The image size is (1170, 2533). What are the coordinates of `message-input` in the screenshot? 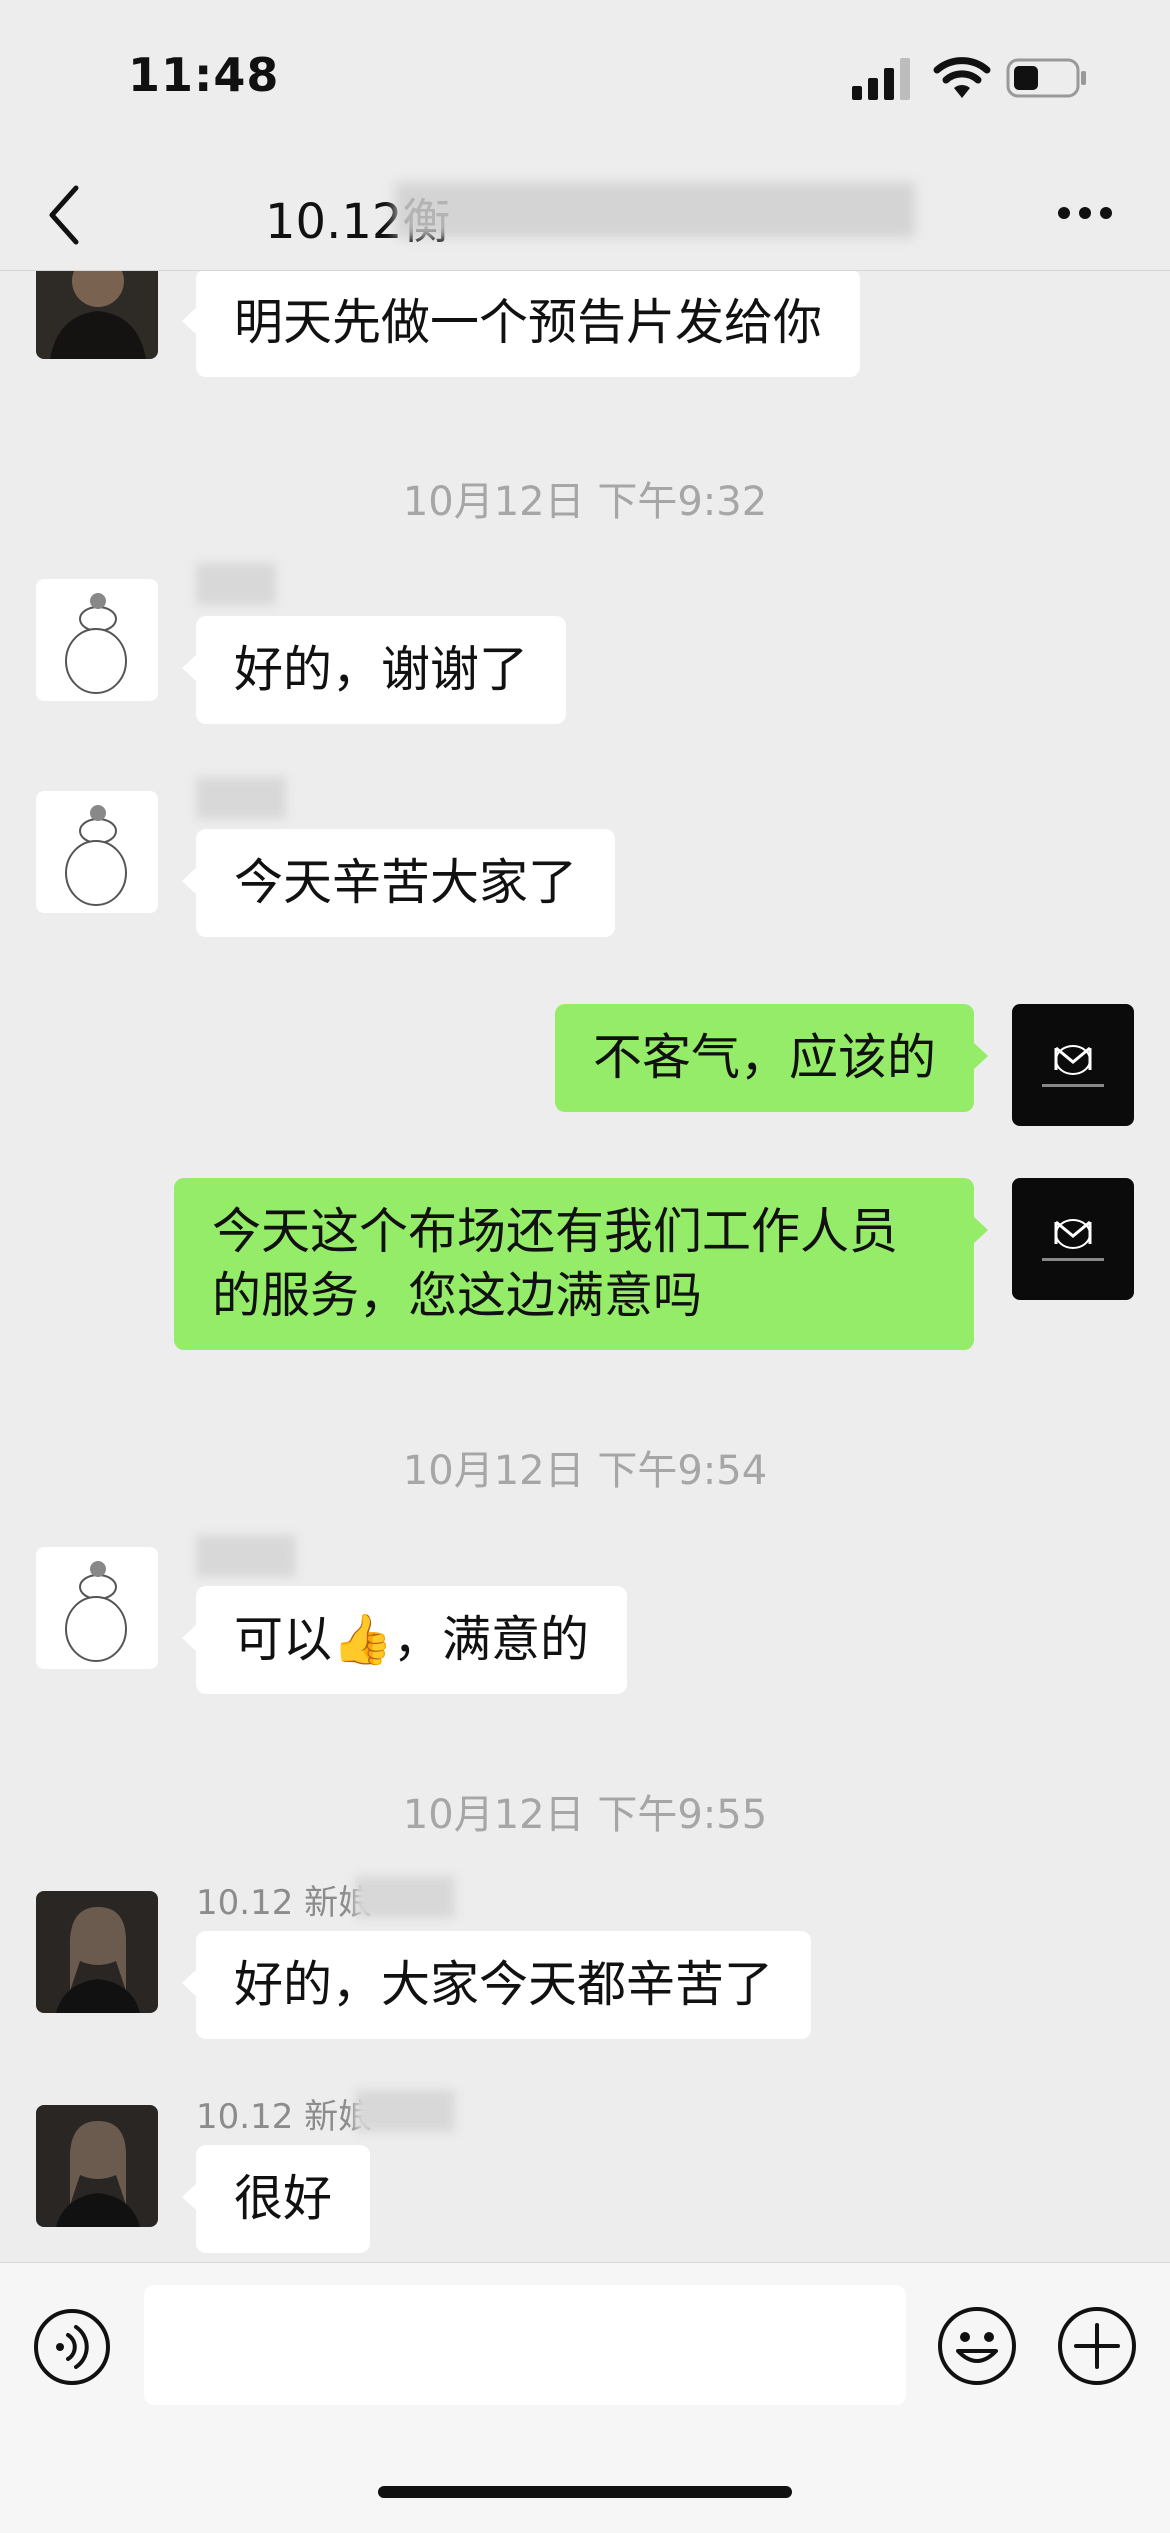 It's located at (525, 2345).